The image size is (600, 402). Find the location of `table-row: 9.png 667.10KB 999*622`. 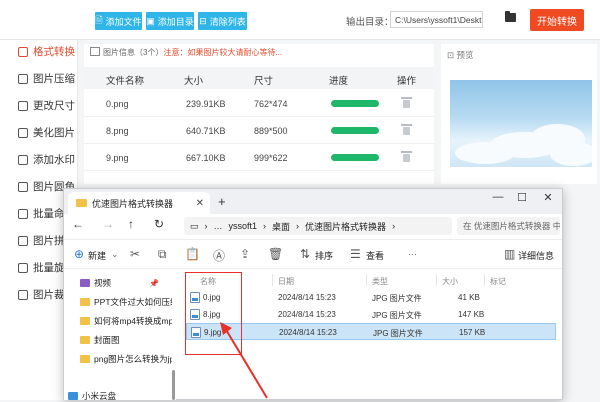

table-row: 9.png 667.10KB 999*622 is located at coordinates (259, 157).